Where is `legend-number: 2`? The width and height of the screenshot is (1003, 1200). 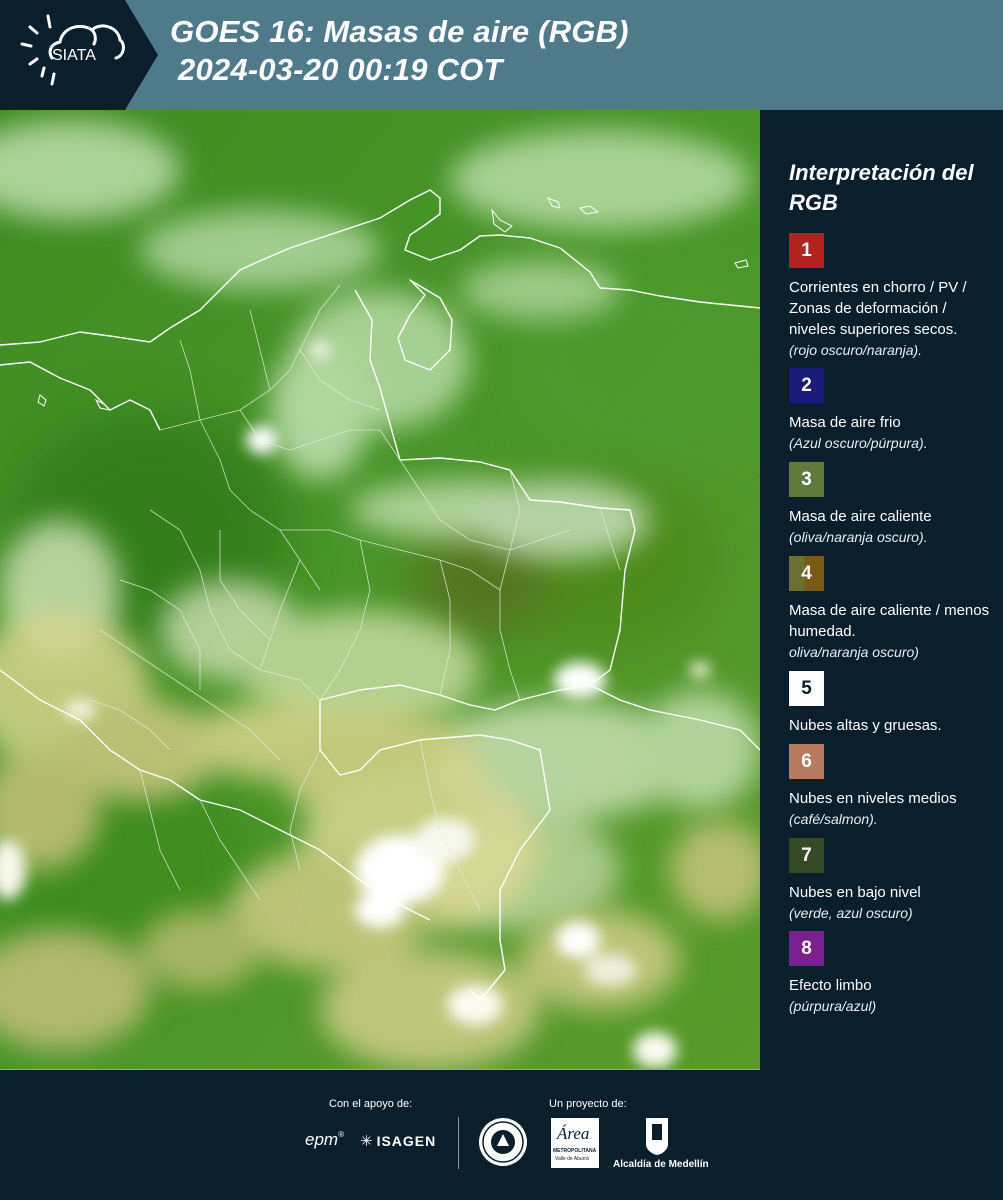
legend-number: 2 is located at coordinates (806, 385).